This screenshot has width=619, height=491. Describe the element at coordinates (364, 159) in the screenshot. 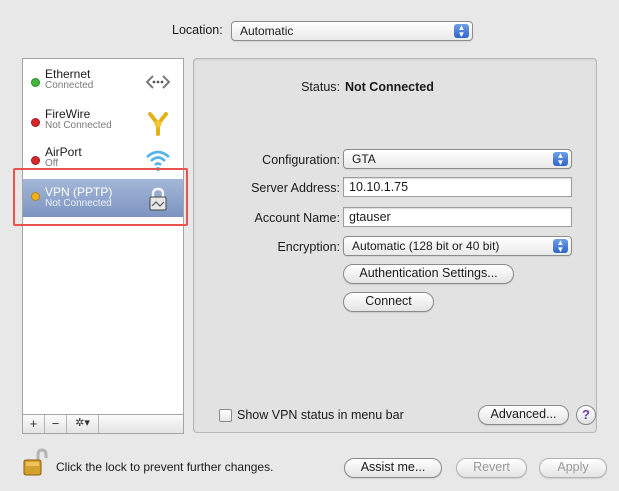

I see `configuration-value: GTA` at that location.